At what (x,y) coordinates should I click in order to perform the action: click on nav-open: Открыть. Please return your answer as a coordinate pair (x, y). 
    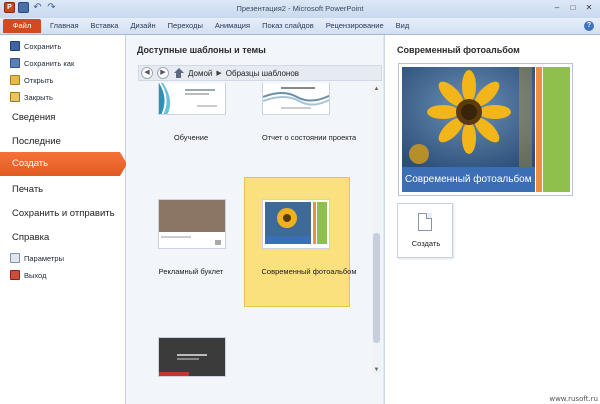
    Looking at the image, I should click on (31, 80).